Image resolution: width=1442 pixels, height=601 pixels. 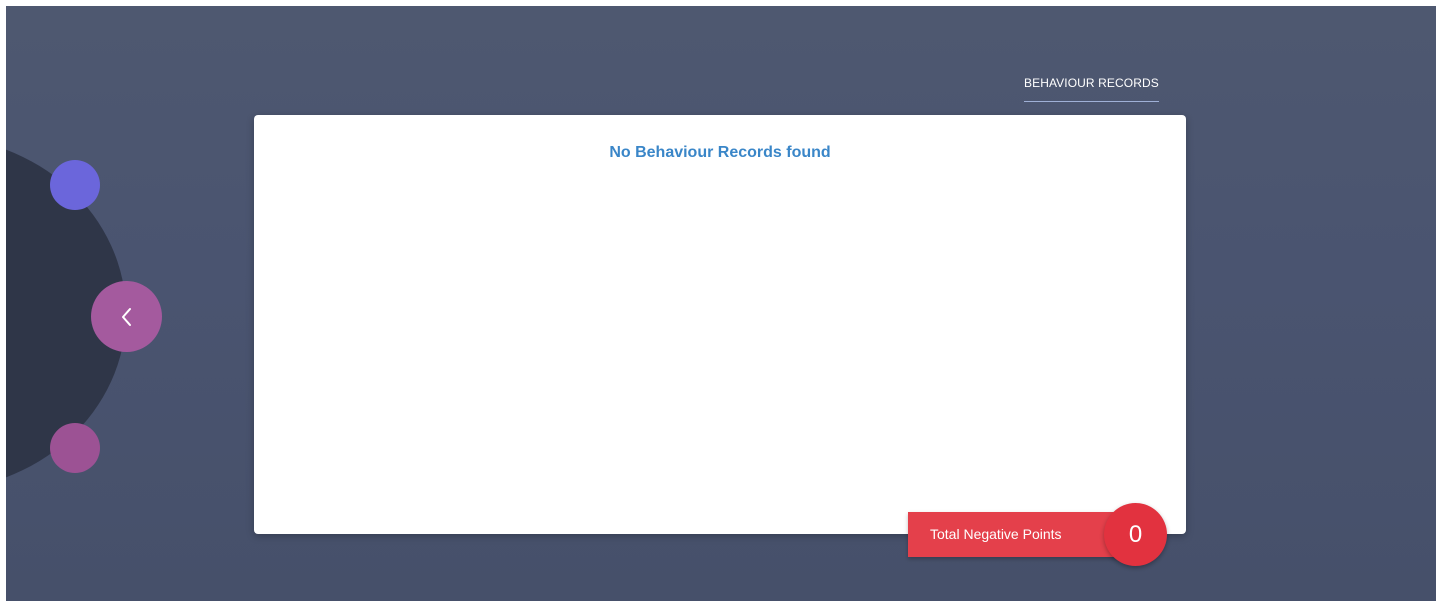 I want to click on chevron-left-icon, so click(x=126, y=316).